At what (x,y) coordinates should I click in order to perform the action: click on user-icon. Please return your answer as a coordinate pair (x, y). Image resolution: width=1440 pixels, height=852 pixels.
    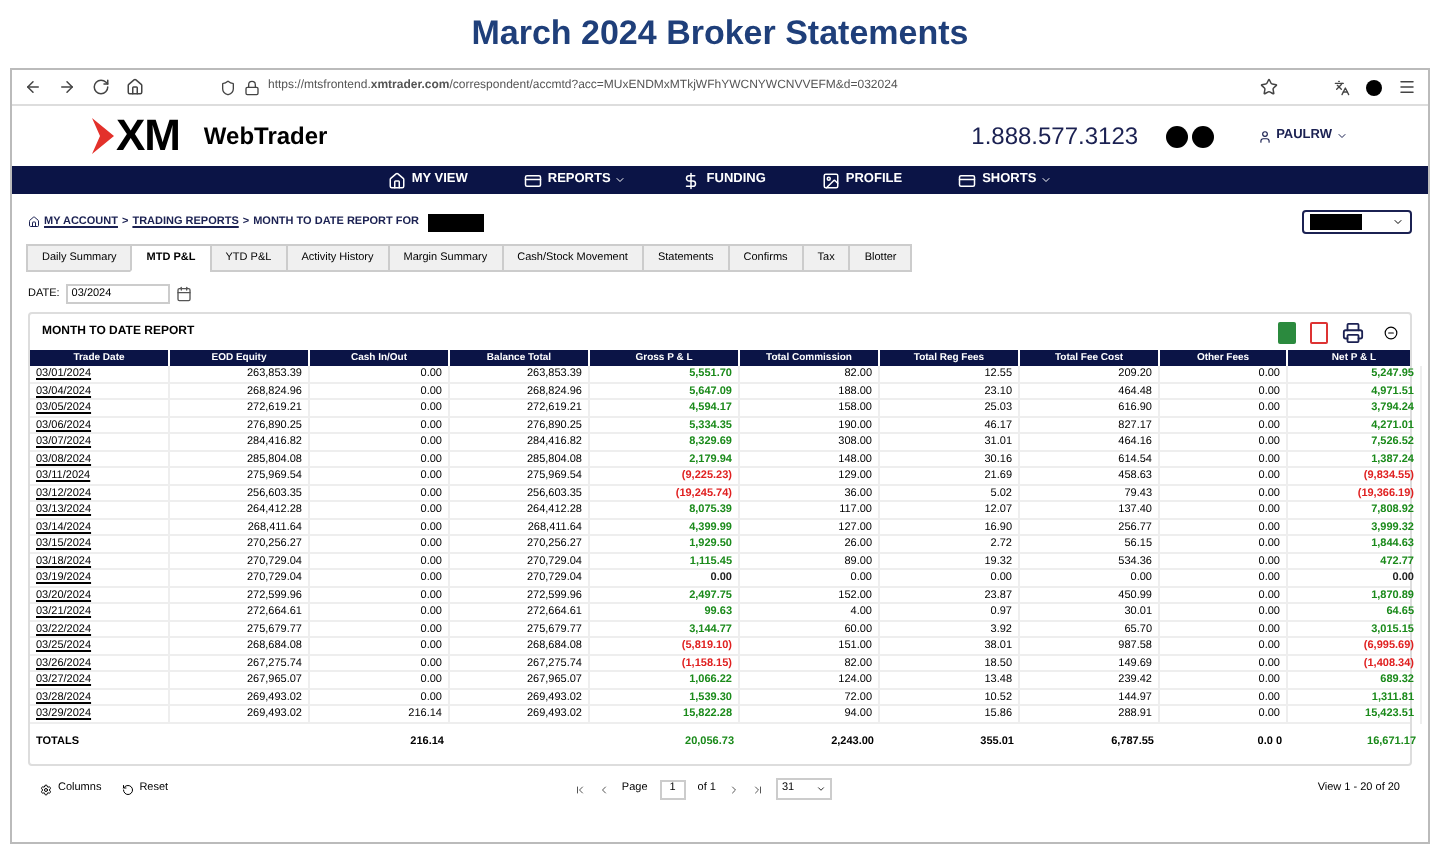
    Looking at the image, I should click on (1265, 136).